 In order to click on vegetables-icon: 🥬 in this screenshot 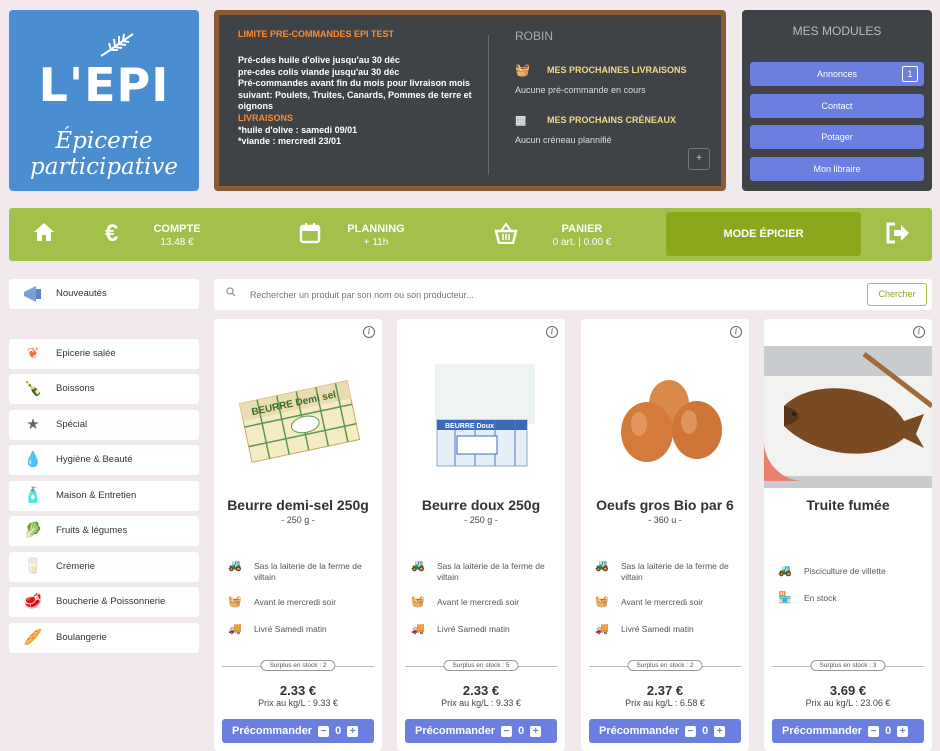, I will do `click(33, 530)`.